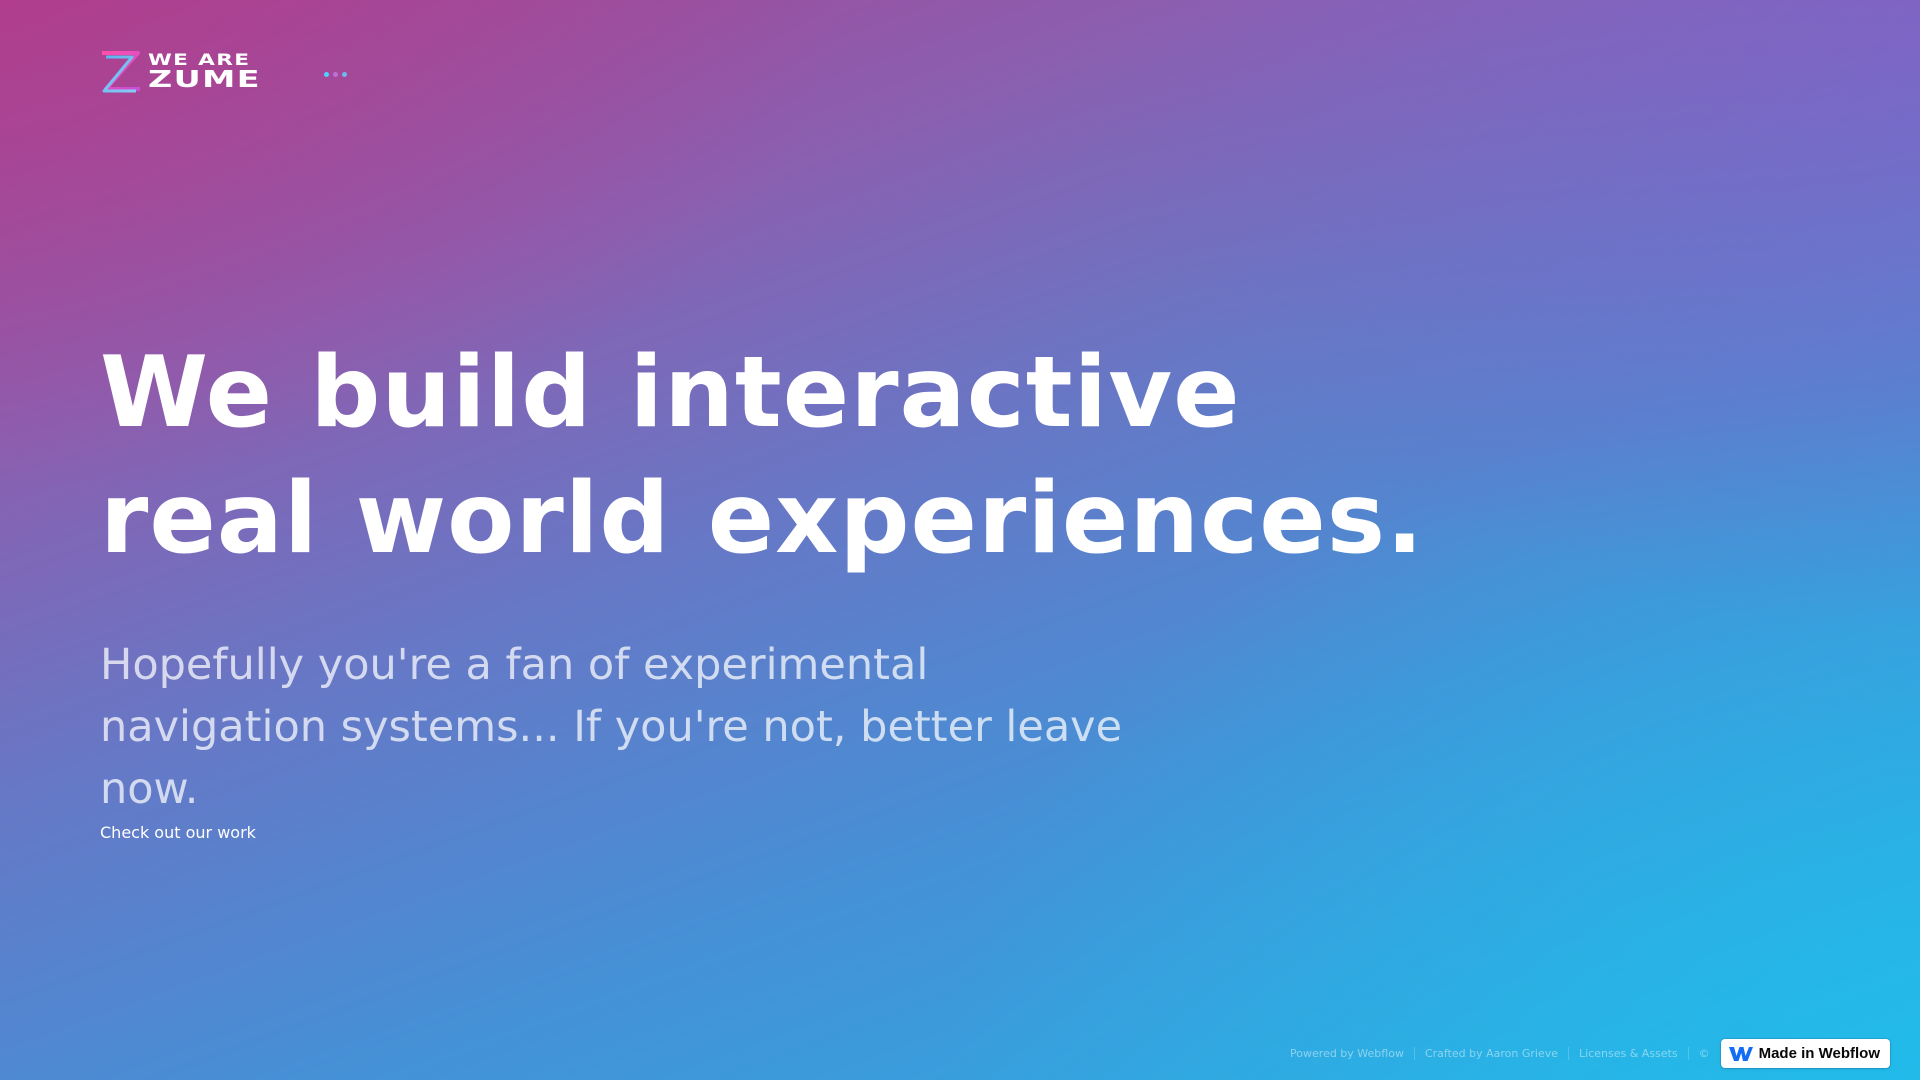  I want to click on webflow-logo-icon, so click(1740, 1053).